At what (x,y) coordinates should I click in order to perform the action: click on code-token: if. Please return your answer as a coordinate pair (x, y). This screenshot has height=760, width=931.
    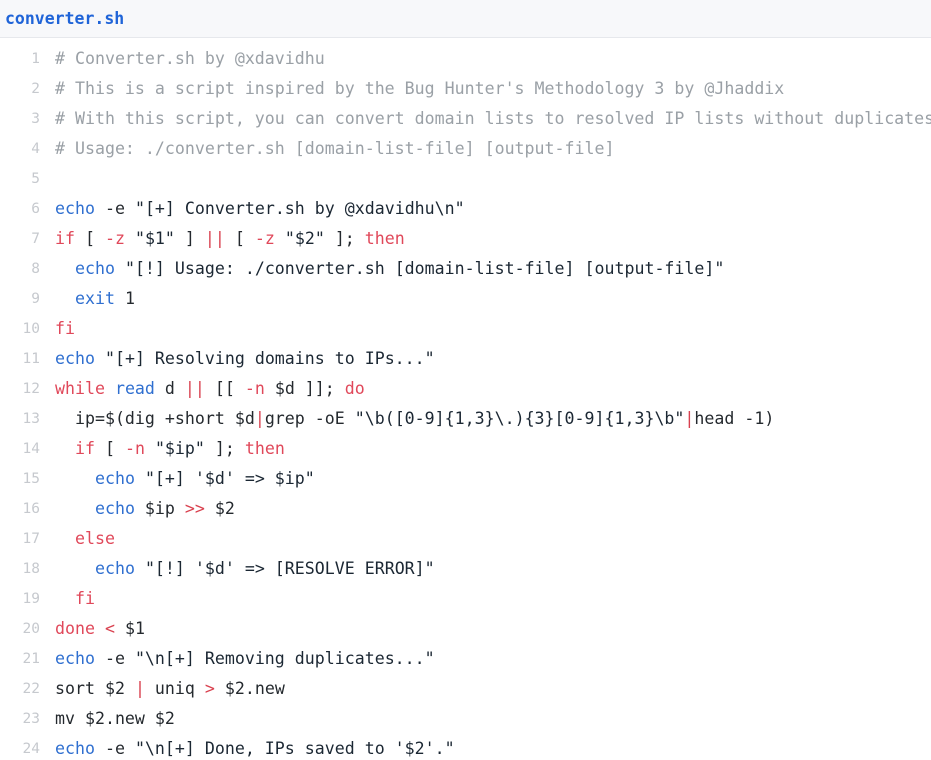
    Looking at the image, I should click on (65, 238).